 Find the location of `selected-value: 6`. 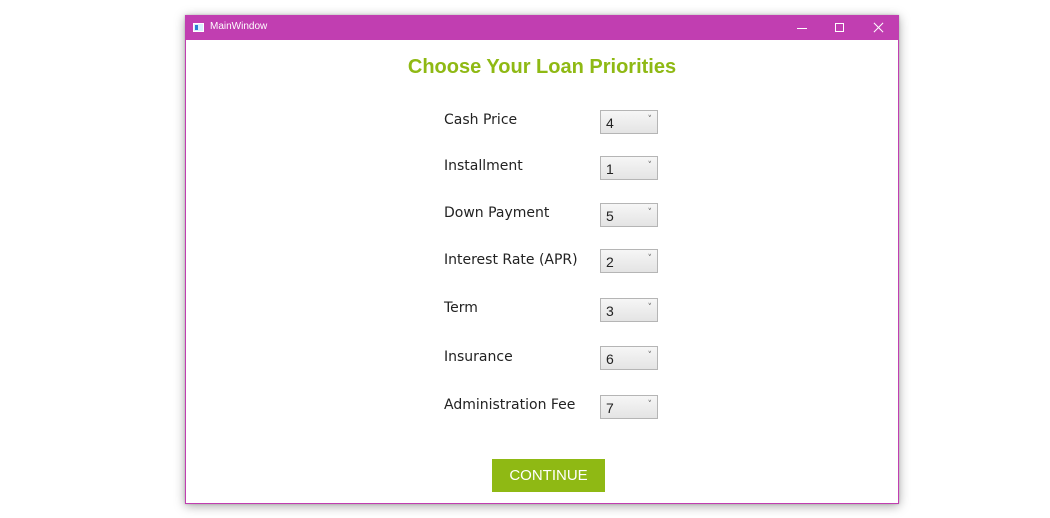

selected-value: 6 is located at coordinates (610, 359).